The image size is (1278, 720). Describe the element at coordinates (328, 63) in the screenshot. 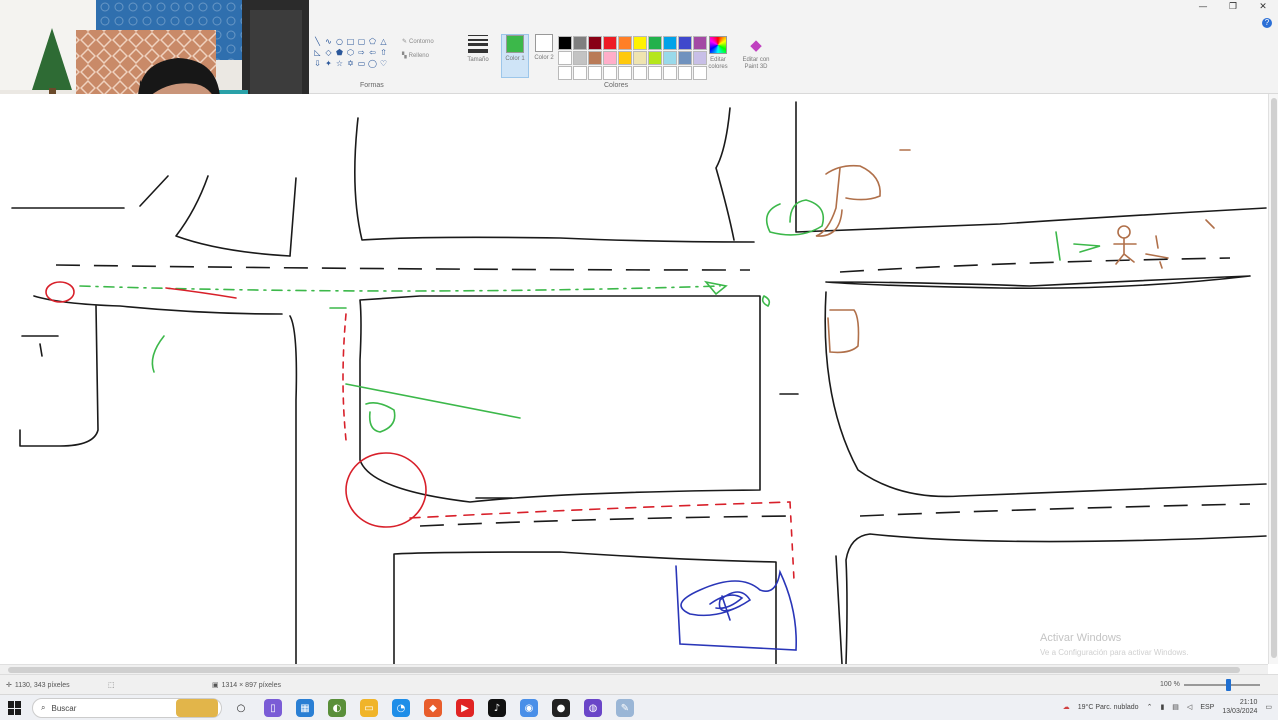

I see `shape-star4-icon: ✦` at that location.